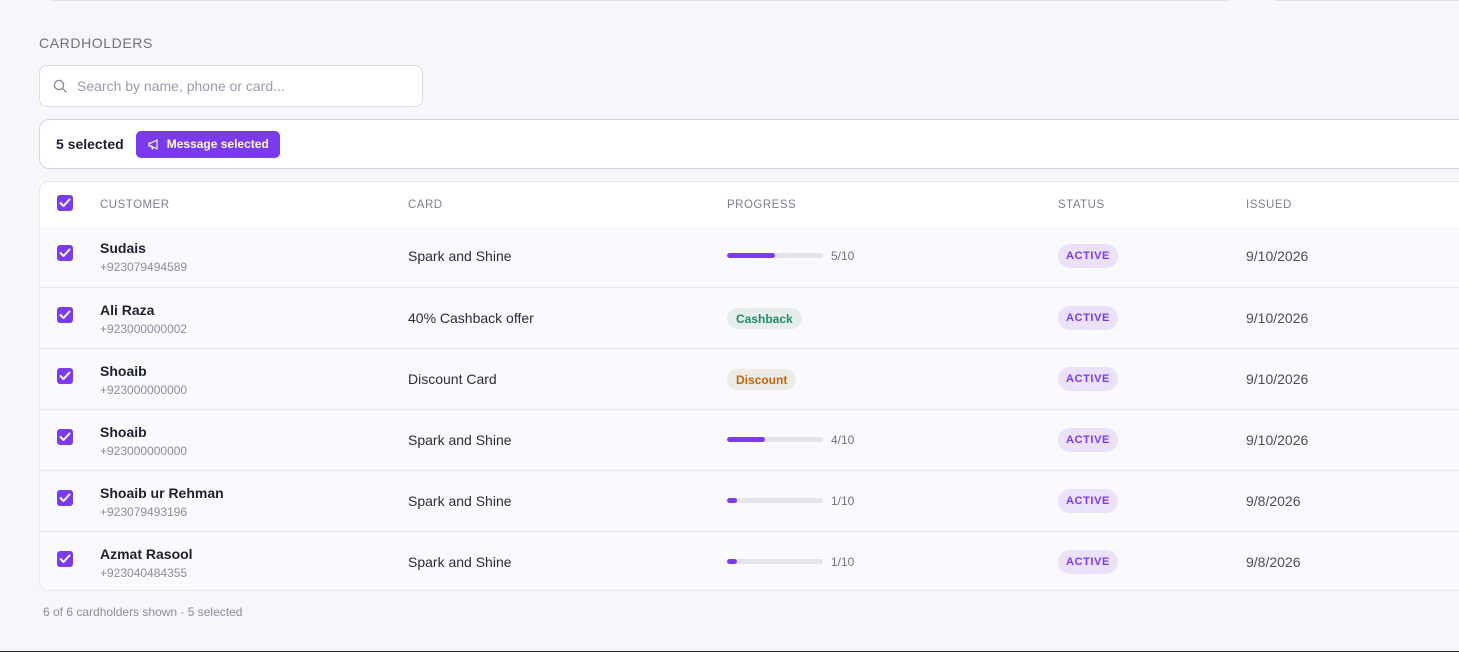  What do you see at coordinates (217, 144) in the screenshot?
I see `message-selected-label: Message selected` at bounding box center [217, 144].